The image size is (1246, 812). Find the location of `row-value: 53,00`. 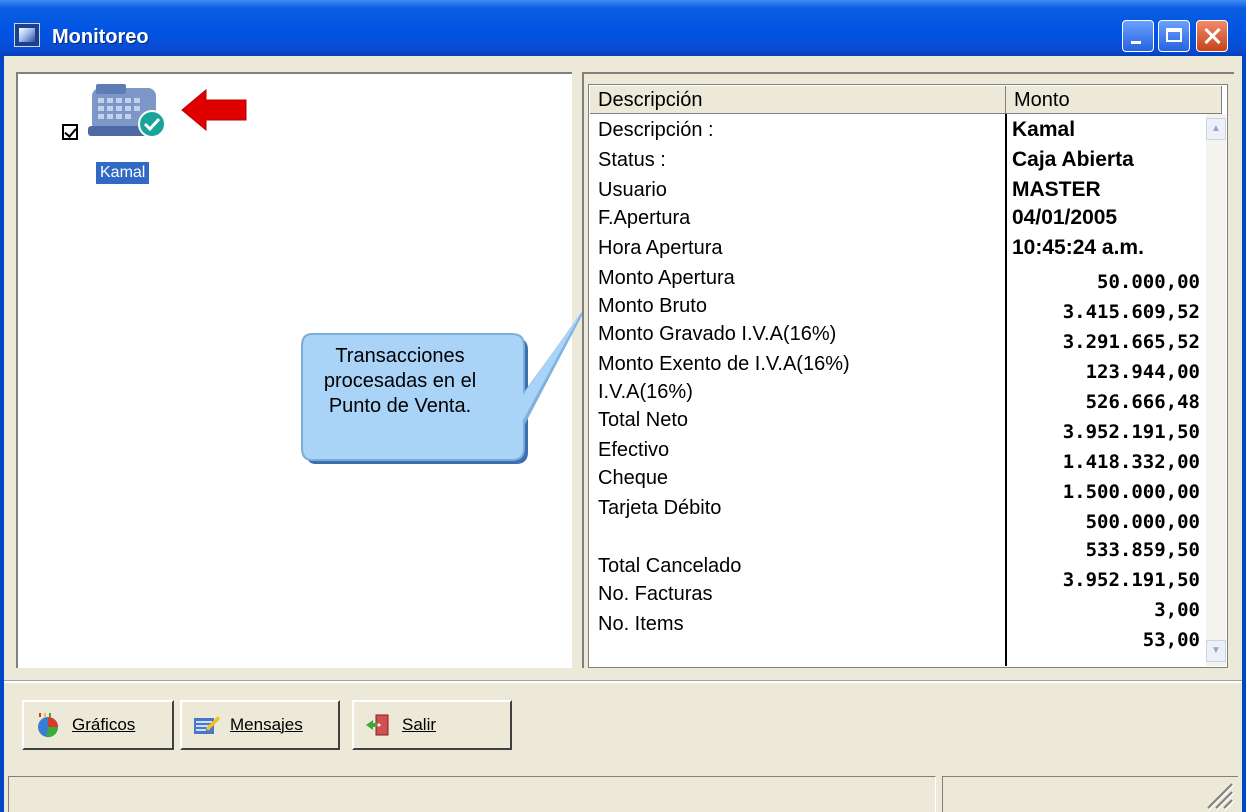

row-value: 53,00 is located at coordinates (1171, 640).